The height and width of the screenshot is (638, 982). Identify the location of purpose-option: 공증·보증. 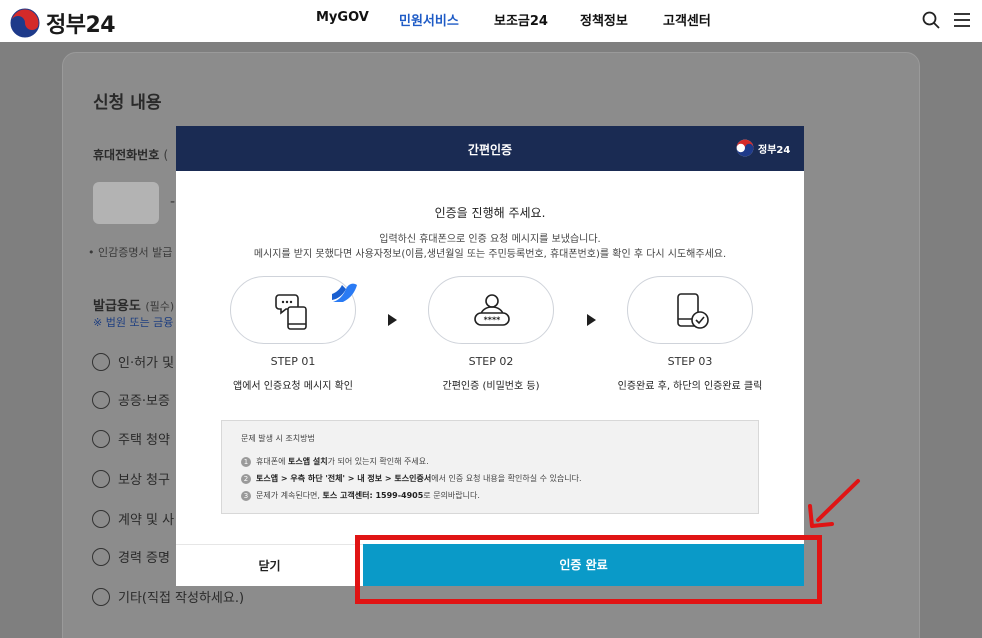
(131, 399).